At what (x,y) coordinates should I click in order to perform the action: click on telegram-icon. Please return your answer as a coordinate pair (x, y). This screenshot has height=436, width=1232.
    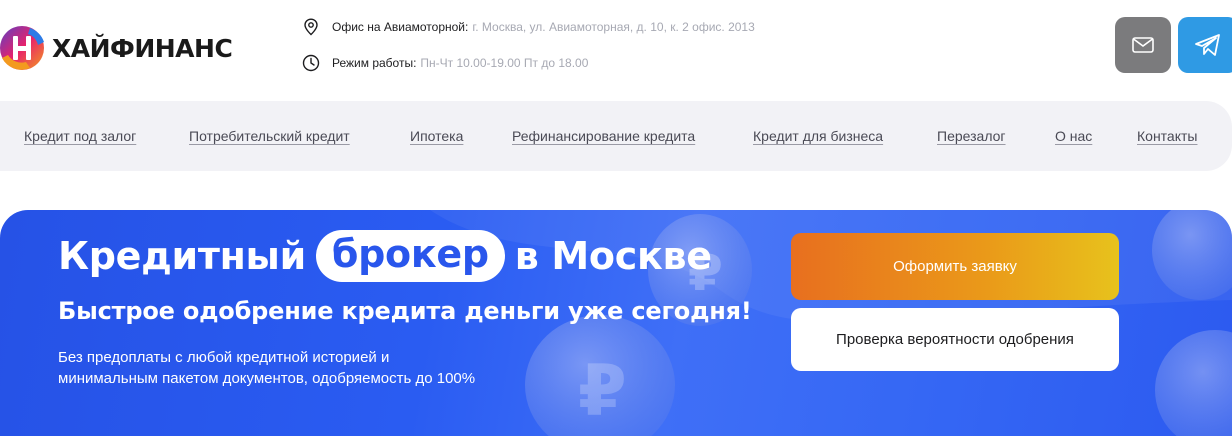
    Looking at the image, I should click on (1207, 45).